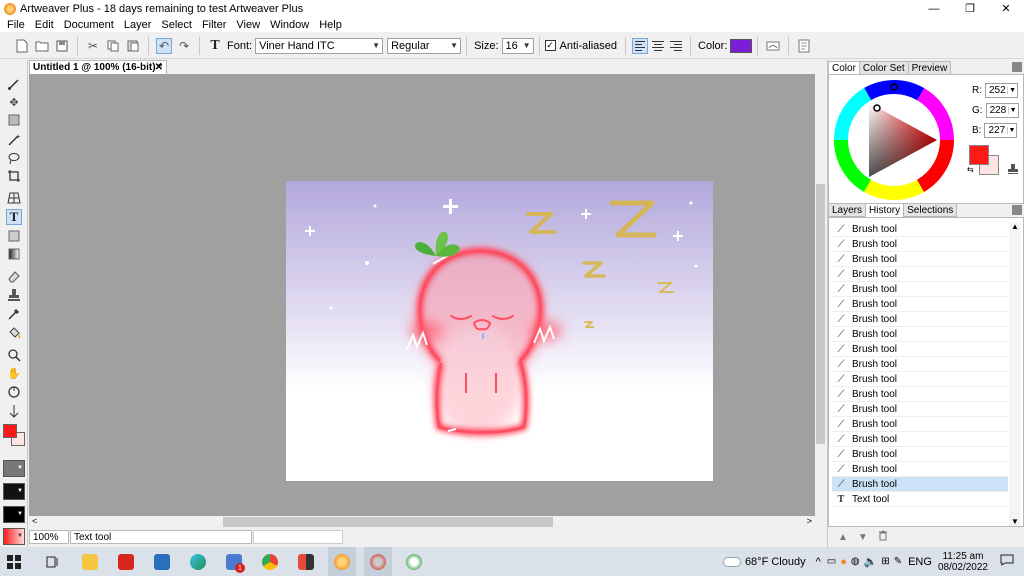 The image size is (1024, 576). Describe the element at coordinates (424, 45) in the screenshot. I see `font-style-select: Regular ▼` at that location.